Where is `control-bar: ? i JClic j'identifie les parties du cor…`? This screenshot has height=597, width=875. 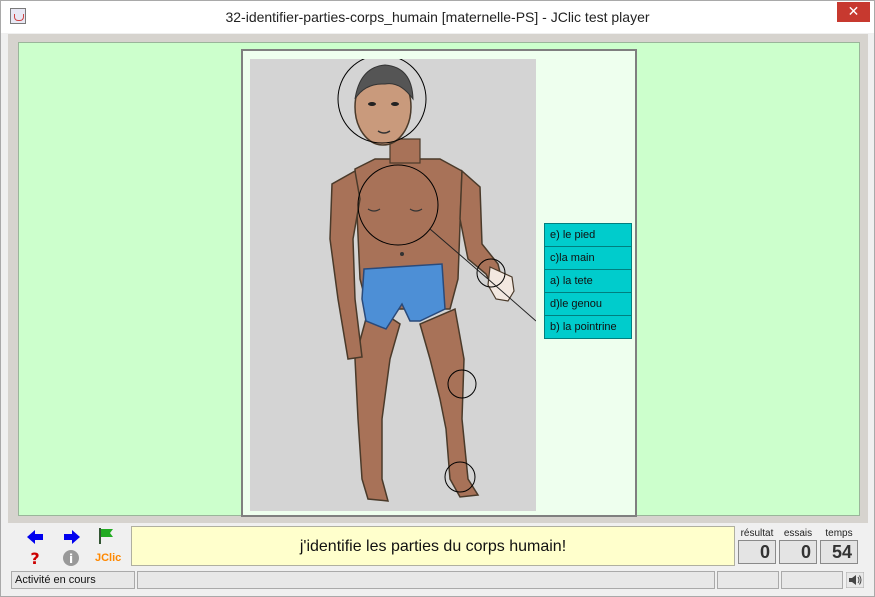 control-bar: ? i JClic j'identifie les parties du cor… is located at coordinates (438, 546).